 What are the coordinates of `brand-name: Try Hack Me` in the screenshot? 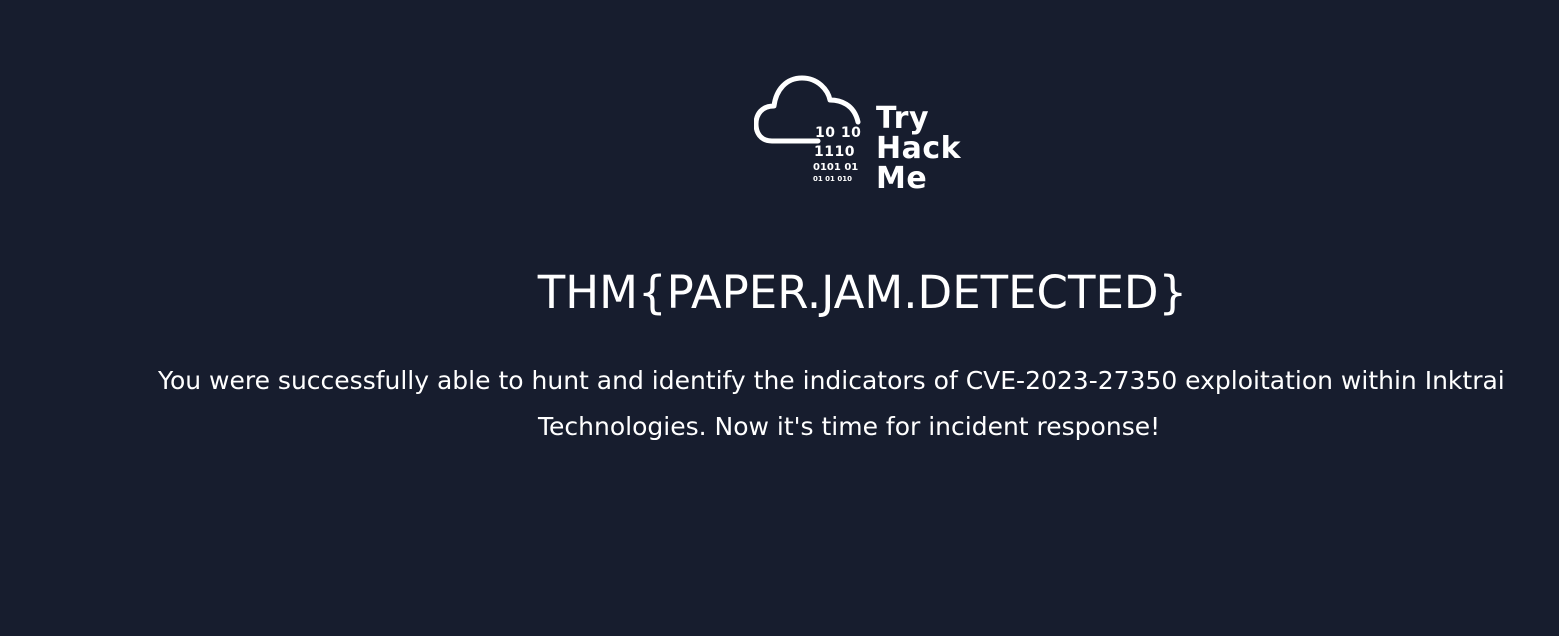 It's located at (918, 149).